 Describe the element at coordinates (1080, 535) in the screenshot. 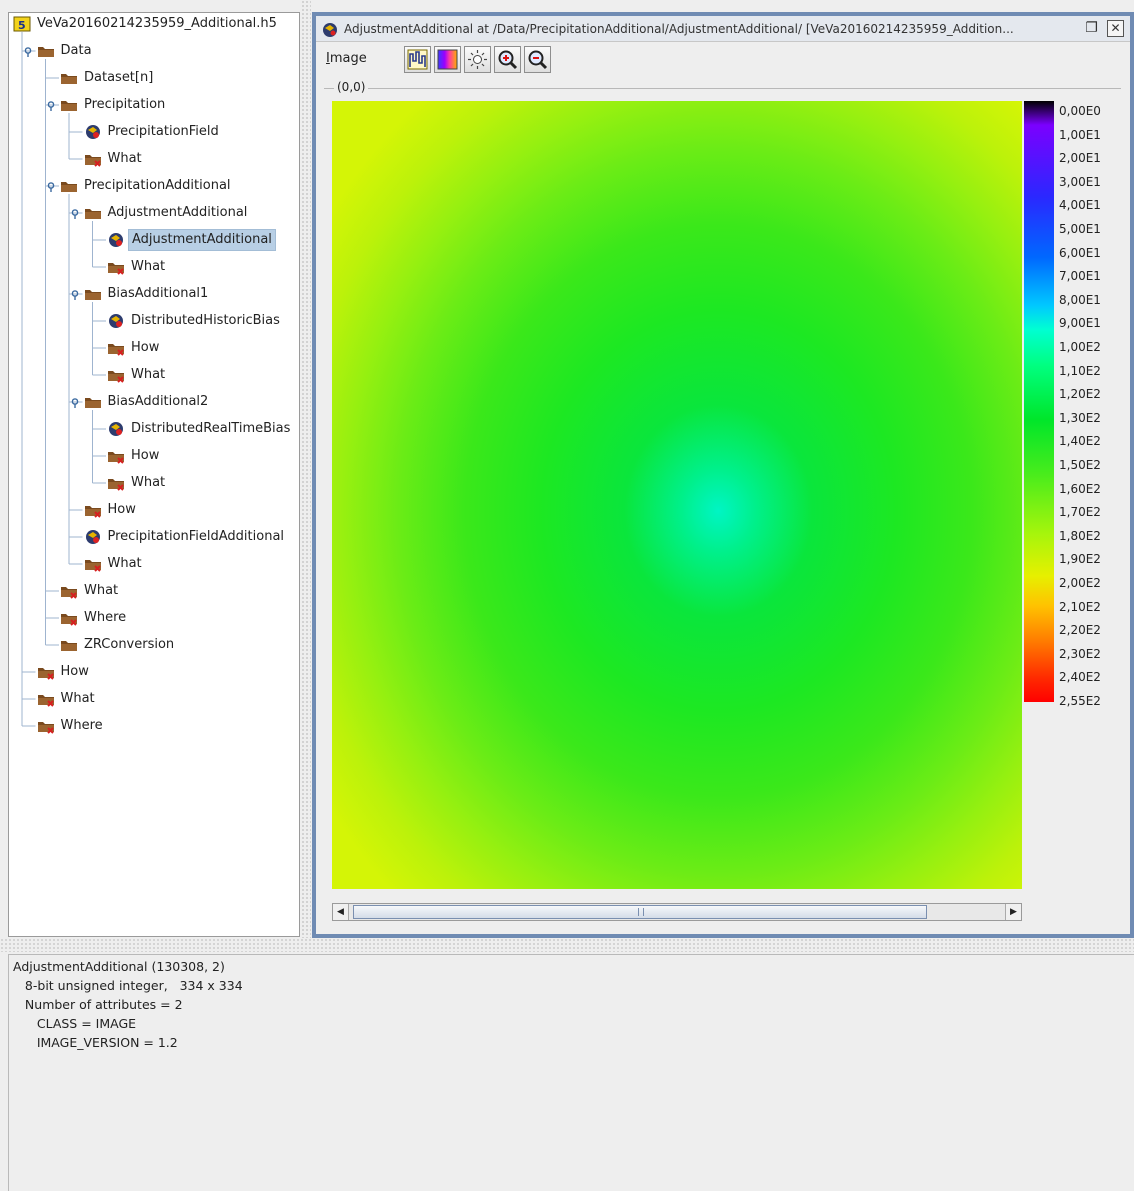

I see `legend-tick-label: 1,80E2` at that location.